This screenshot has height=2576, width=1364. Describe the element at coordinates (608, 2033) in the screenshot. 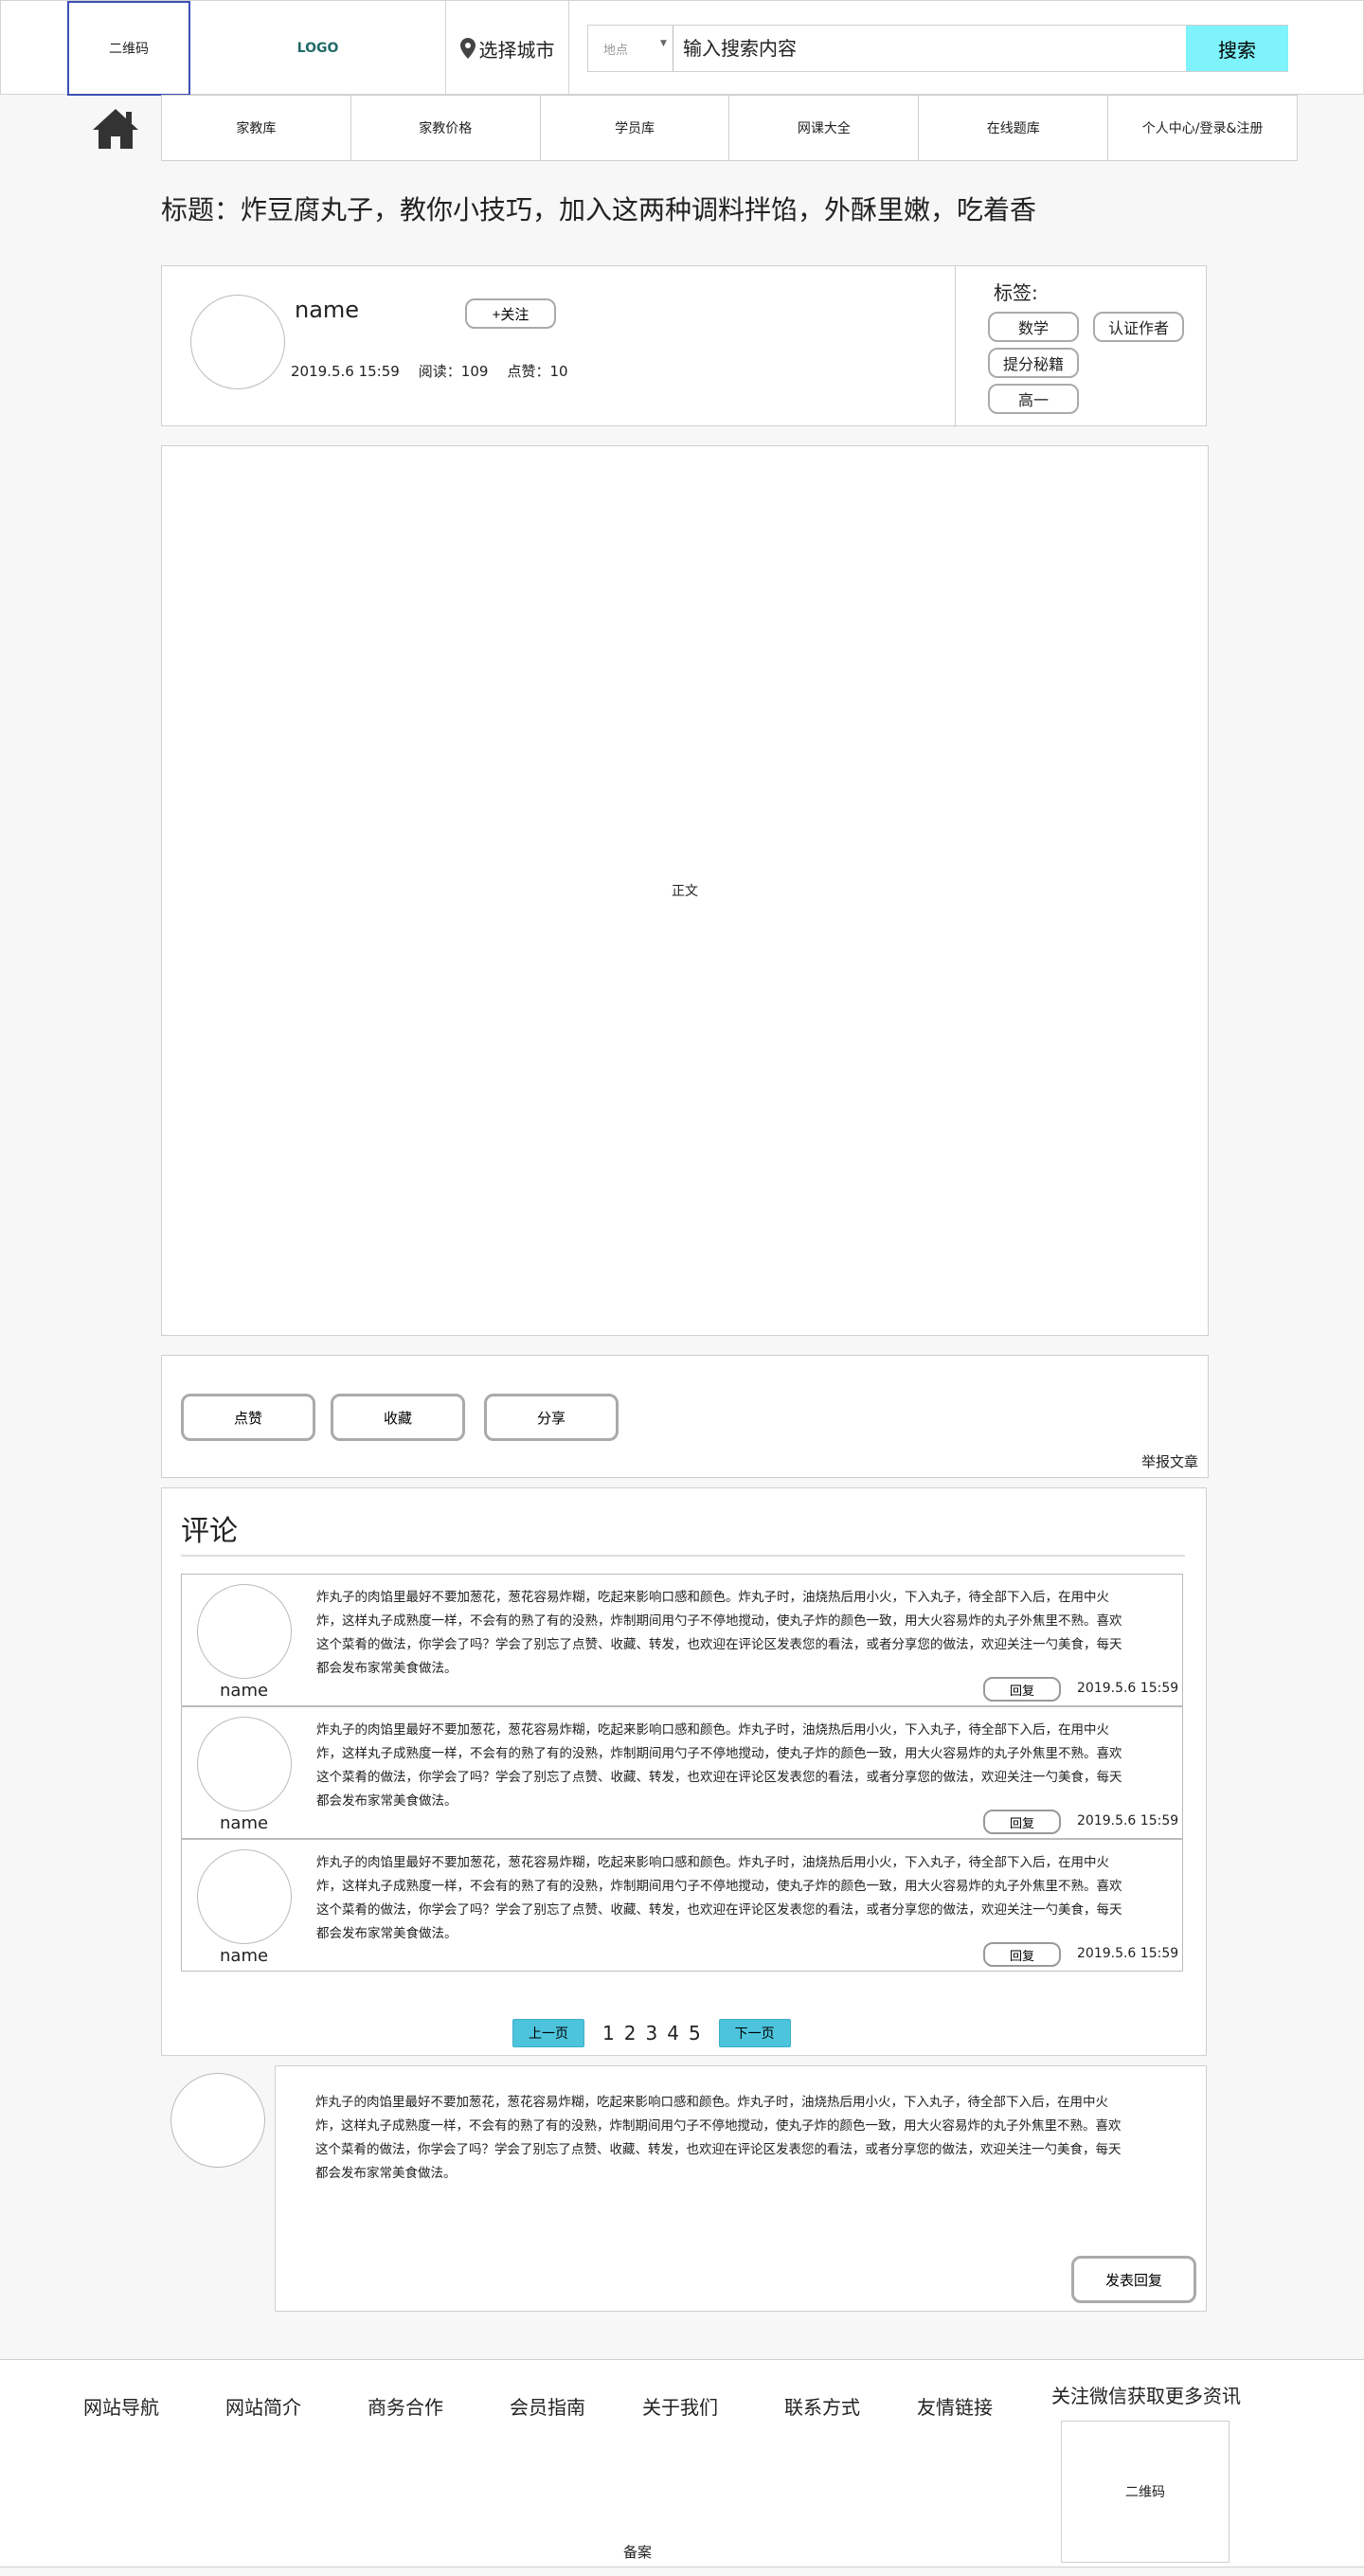

I see `page-number: 1` at that location.